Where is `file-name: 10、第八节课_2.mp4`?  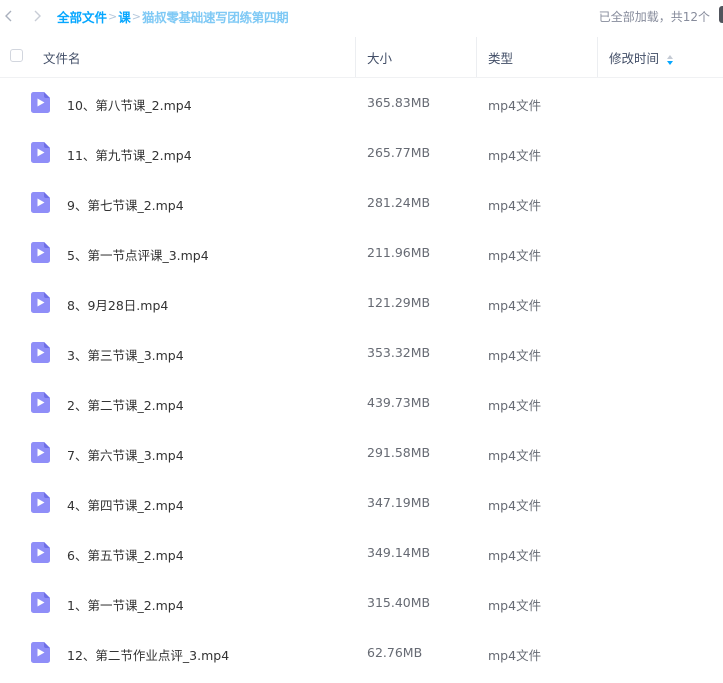
file-name: 10、第八节课_2.mp4 is located at coordinates (129, 104).